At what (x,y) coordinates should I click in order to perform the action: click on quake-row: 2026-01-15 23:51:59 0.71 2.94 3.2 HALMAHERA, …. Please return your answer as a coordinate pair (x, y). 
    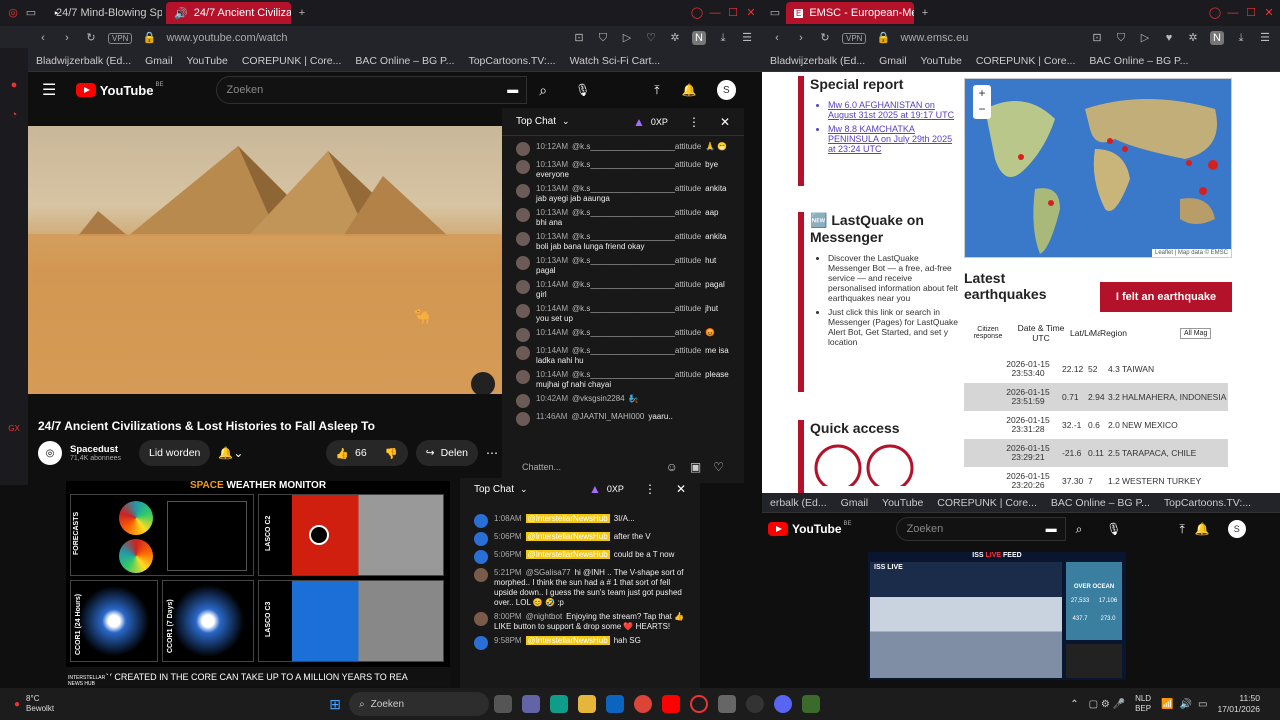
    Looking at the image, I should click on (1096, 397).